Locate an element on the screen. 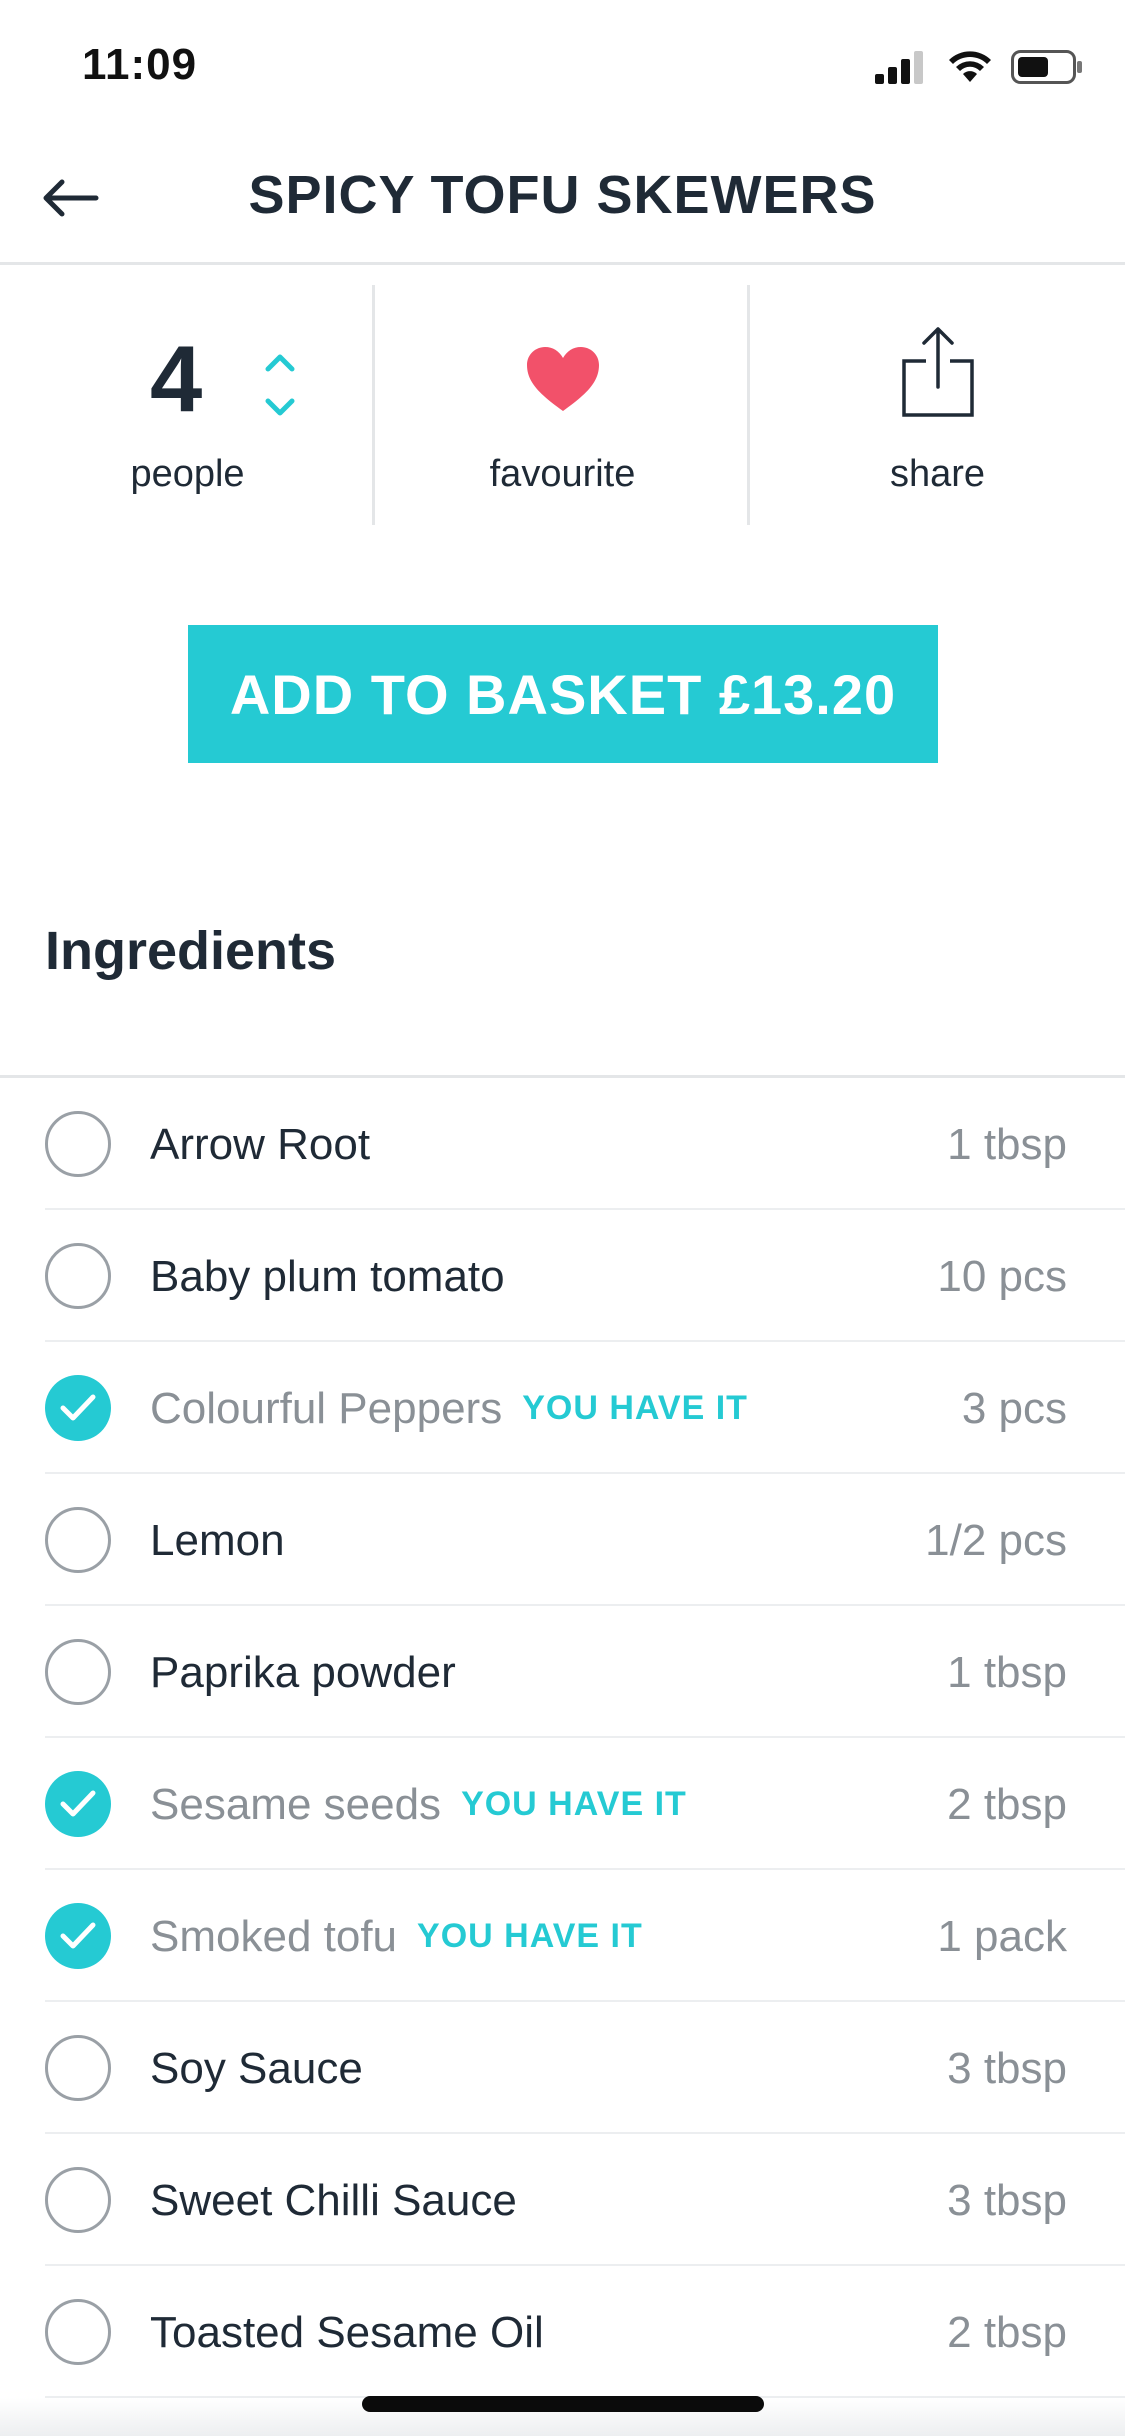  share-button: share is located at coordinates (937, 395).